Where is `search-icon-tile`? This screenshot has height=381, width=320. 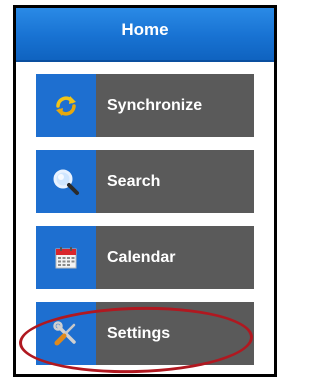 search-icon-tile is located at coordinates (66, 181).